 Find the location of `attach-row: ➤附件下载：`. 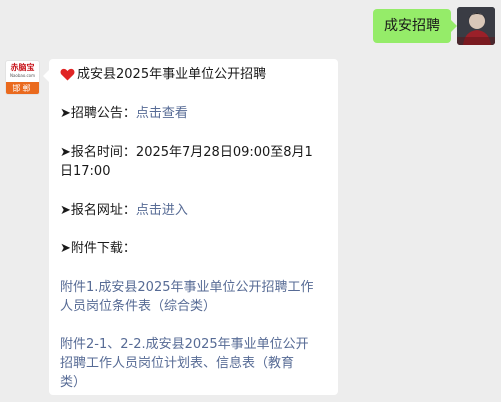

attach-row: ➤附件下载： is located at coordinates (194, 248).